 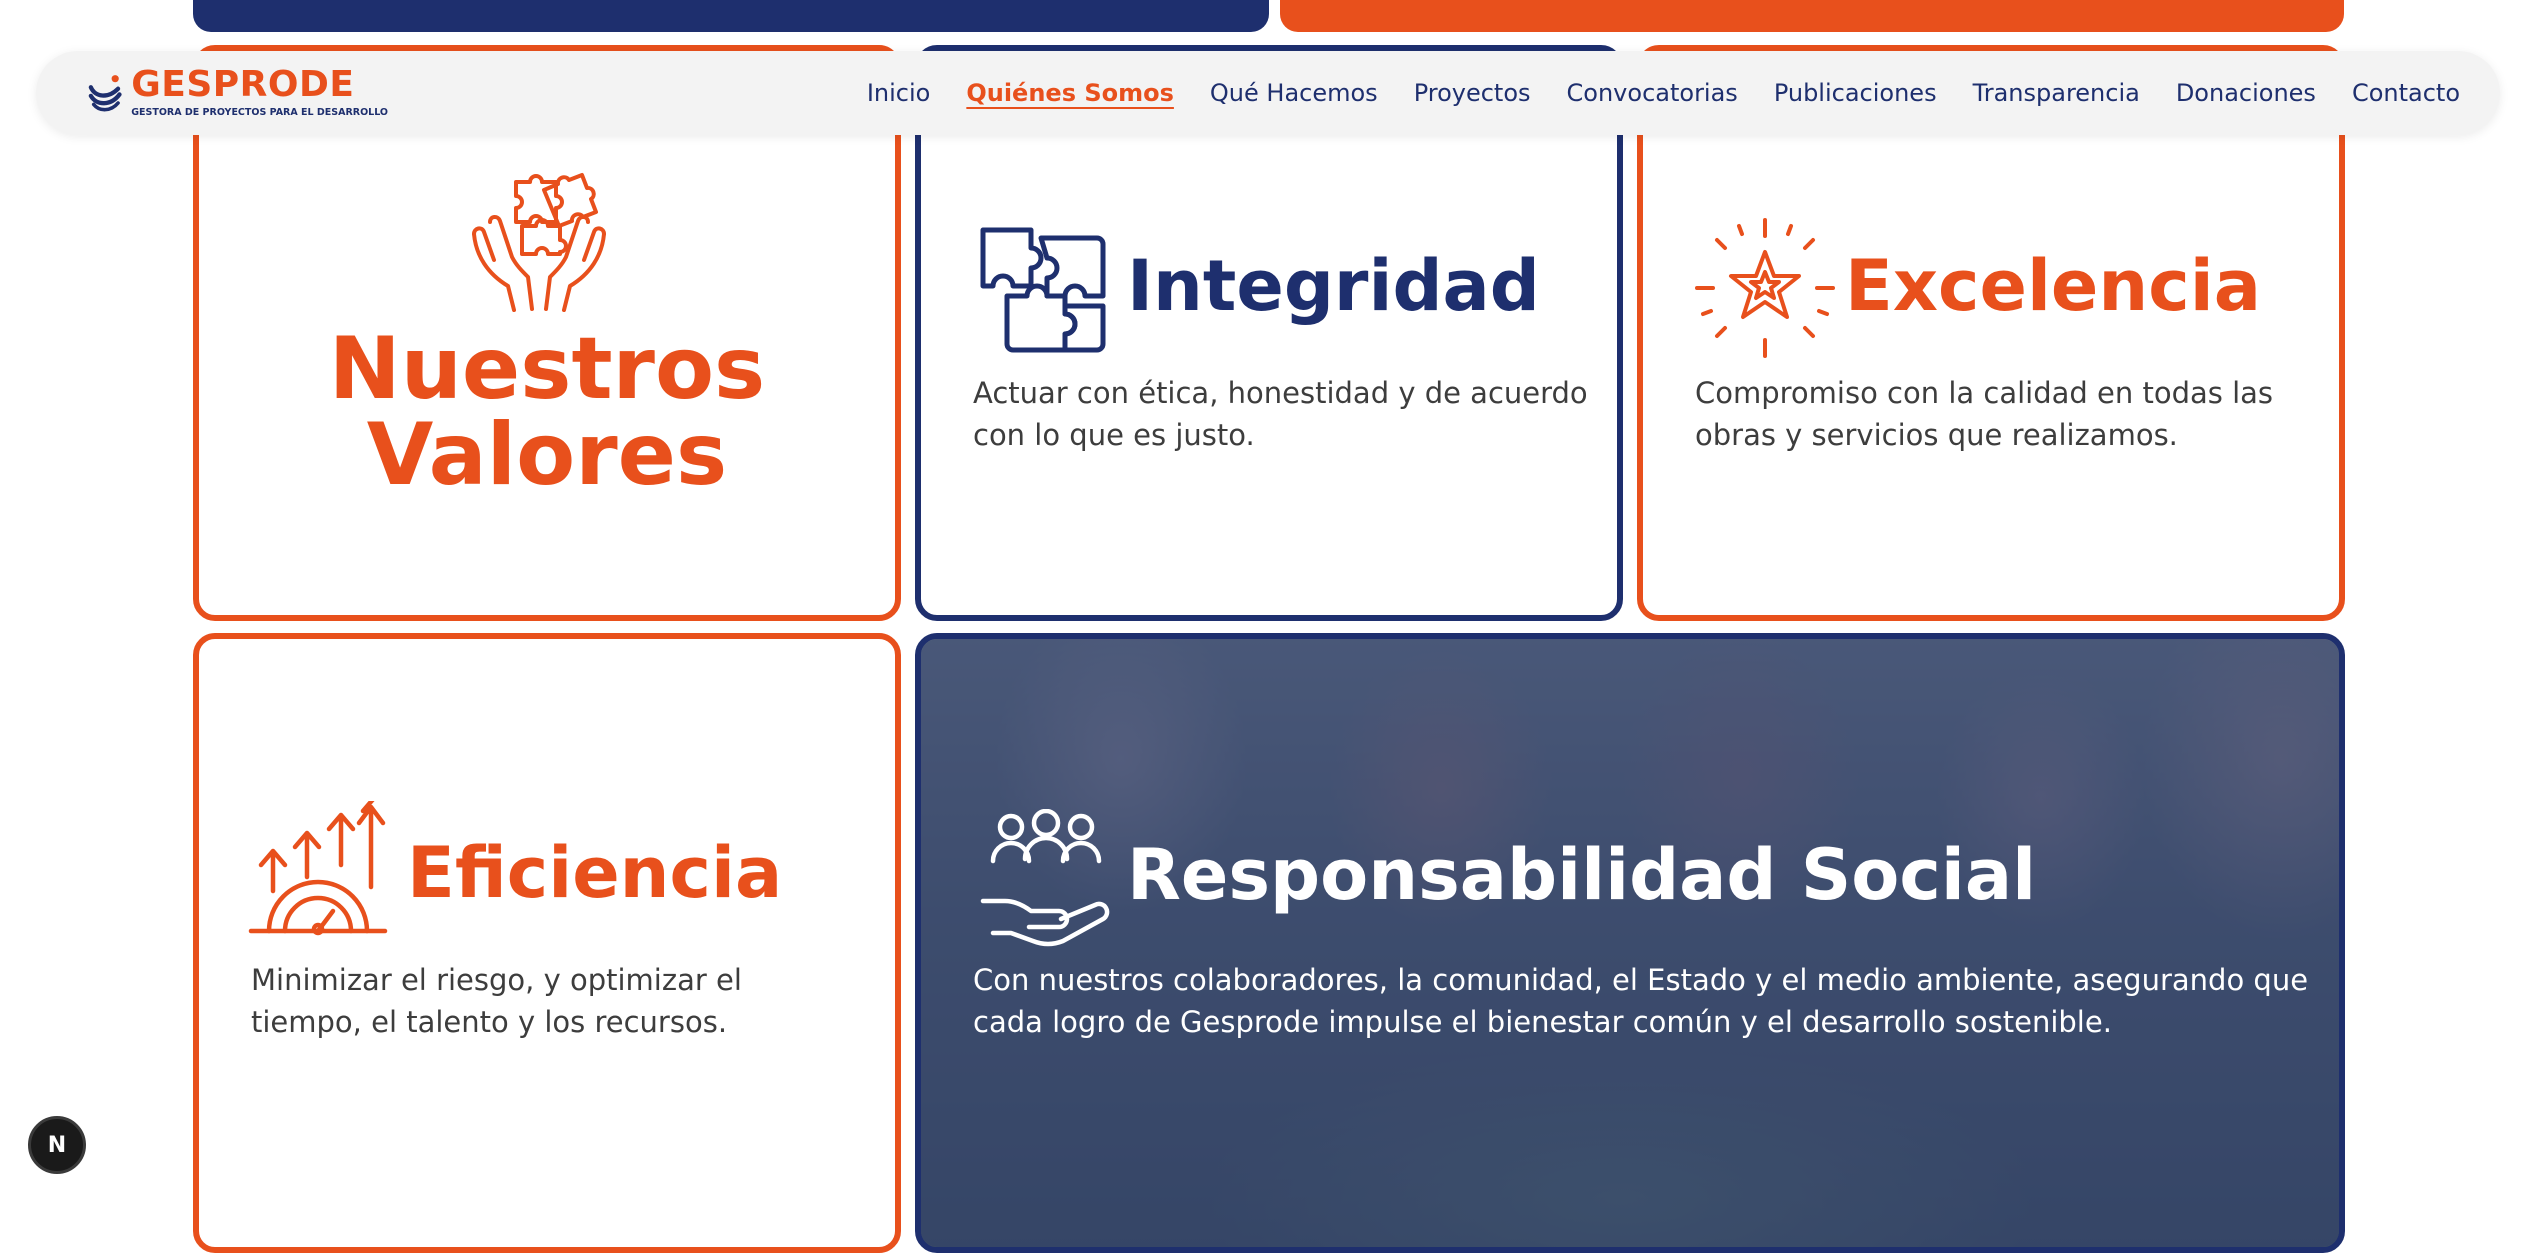 What do you see at coordinates (539, 242) in the screenshot?
I see `hands-puzzle-icon` at bounding box center [539, 242].